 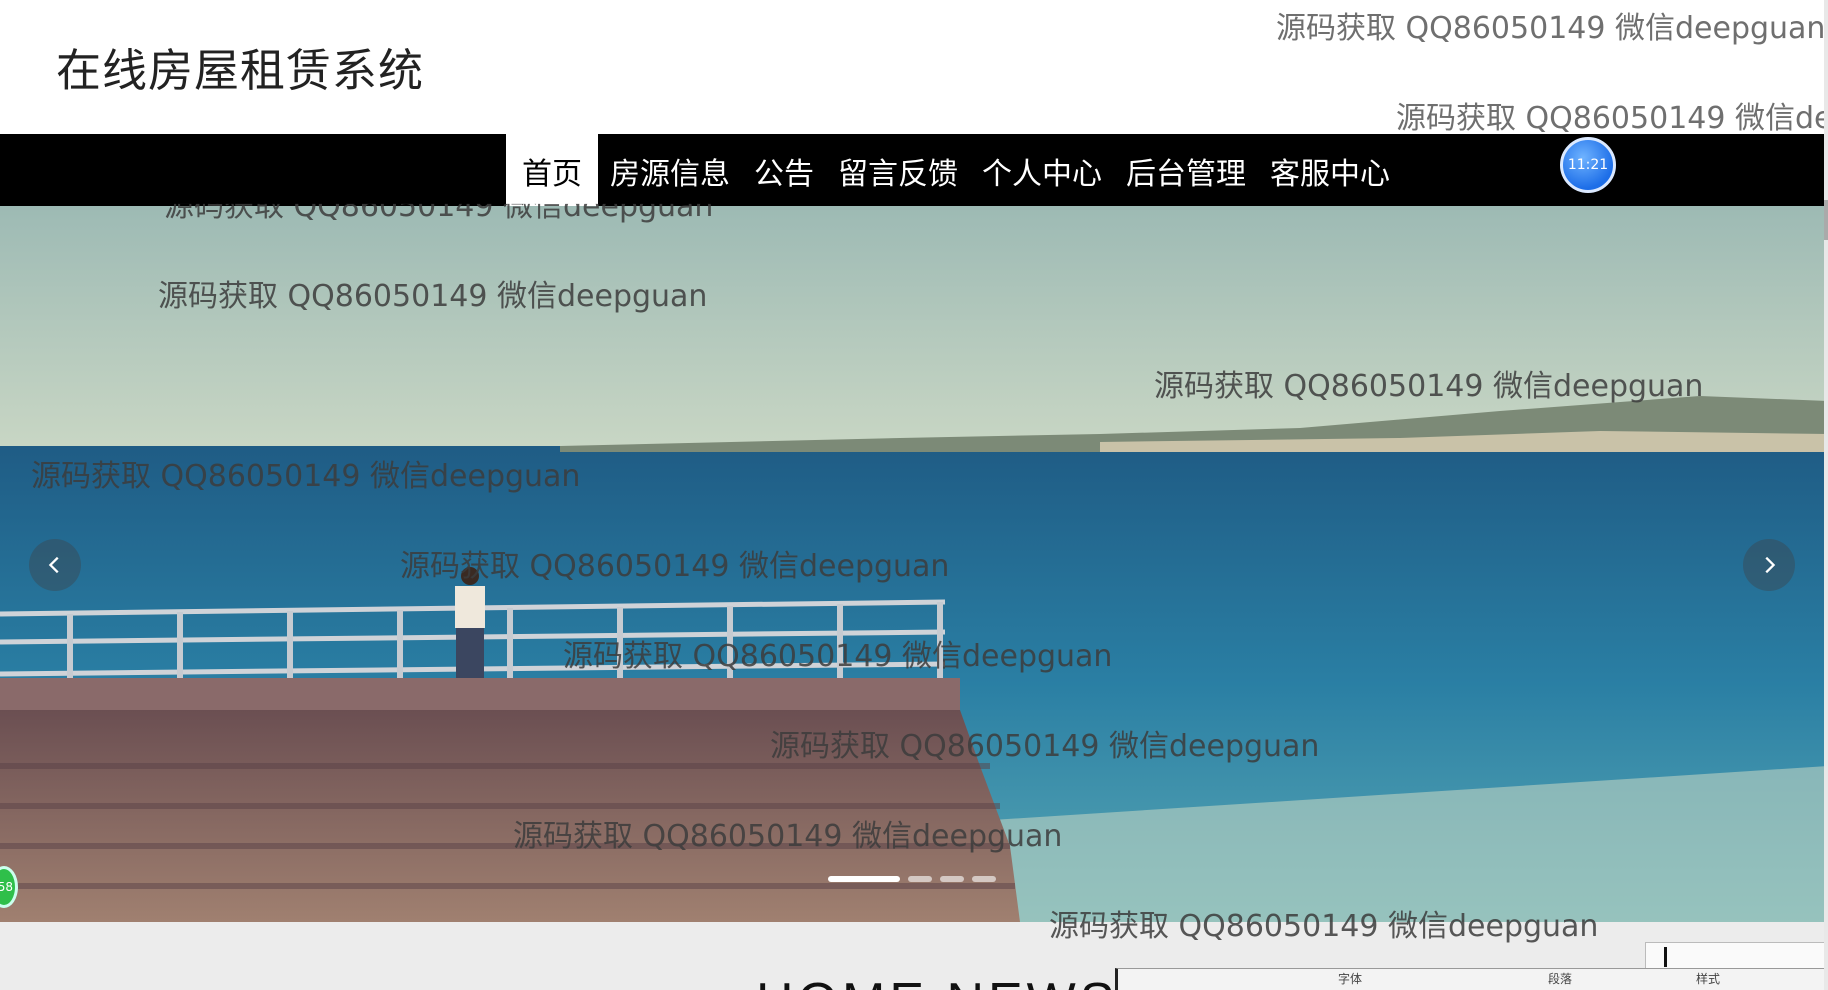 What do you see at coordinates (670, 170) in the screenshot?
I see `nav-item-listings: 房源信息` at bounding box center [670, 170].